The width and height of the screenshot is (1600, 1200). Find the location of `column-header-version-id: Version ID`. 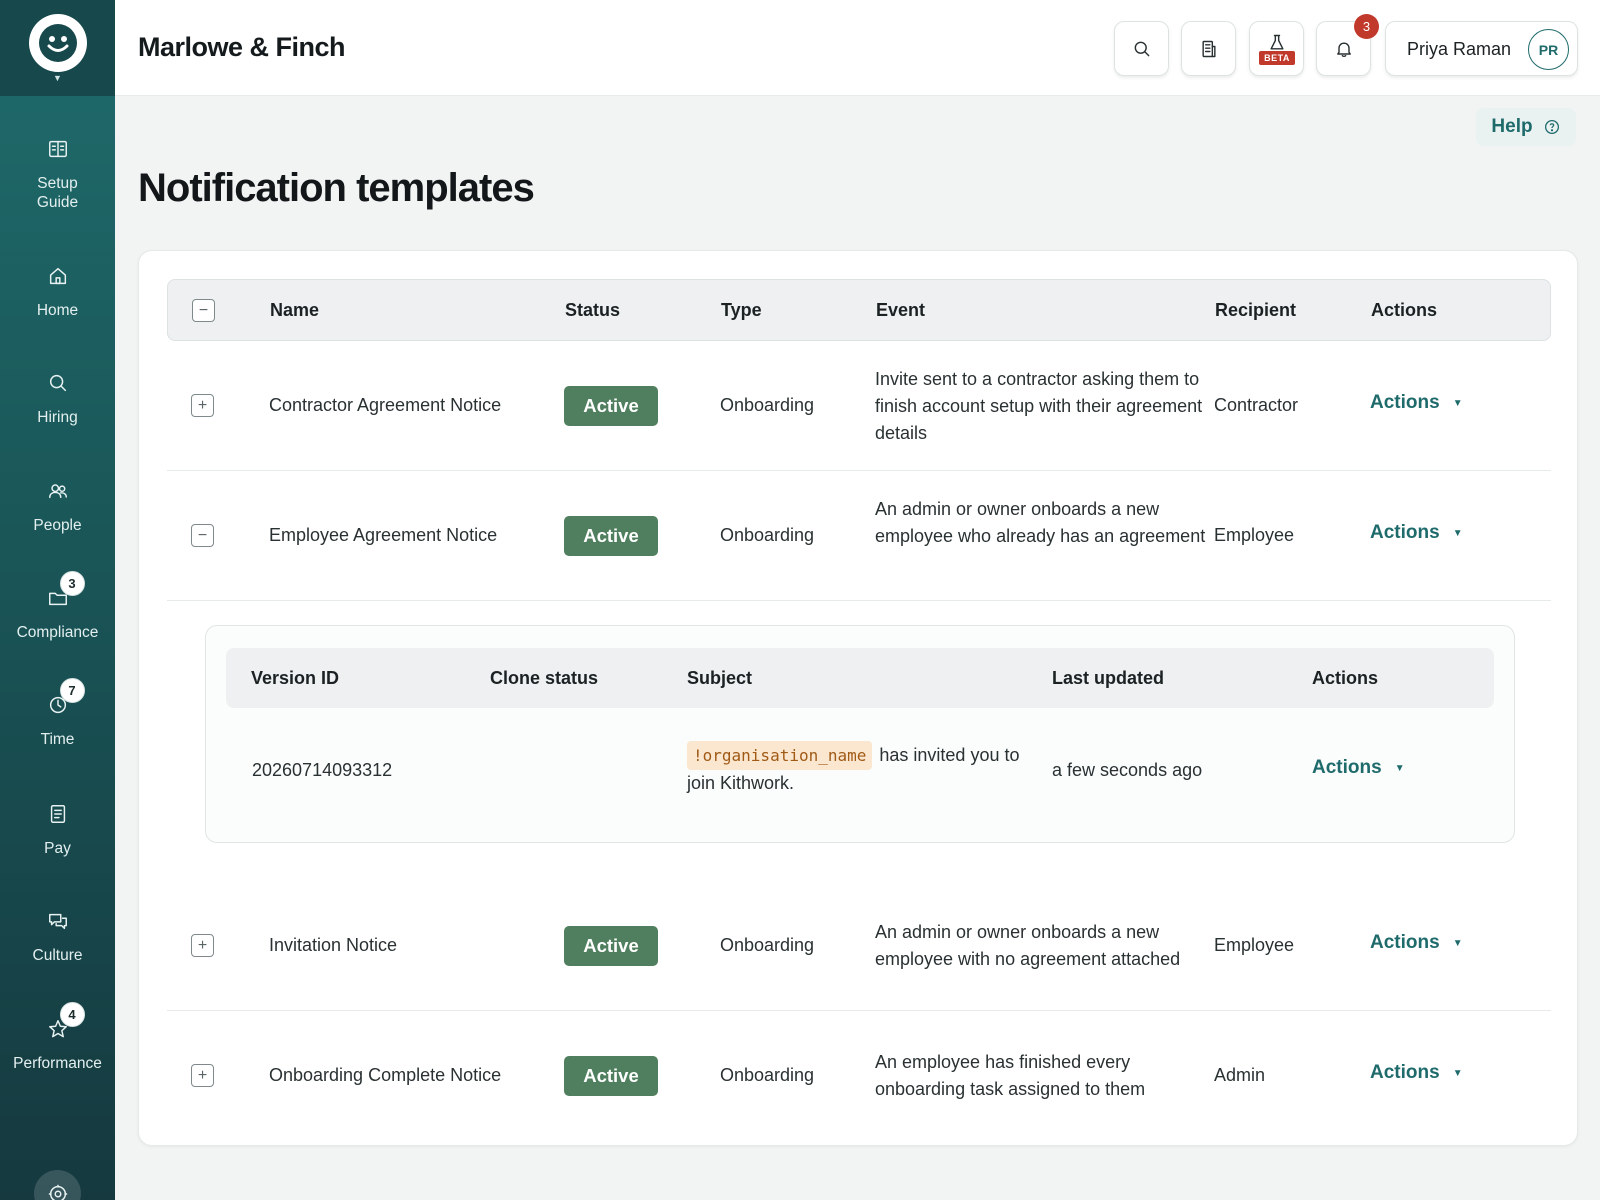

column-header-version-id: Version ID is located at coordinates (295, 678).